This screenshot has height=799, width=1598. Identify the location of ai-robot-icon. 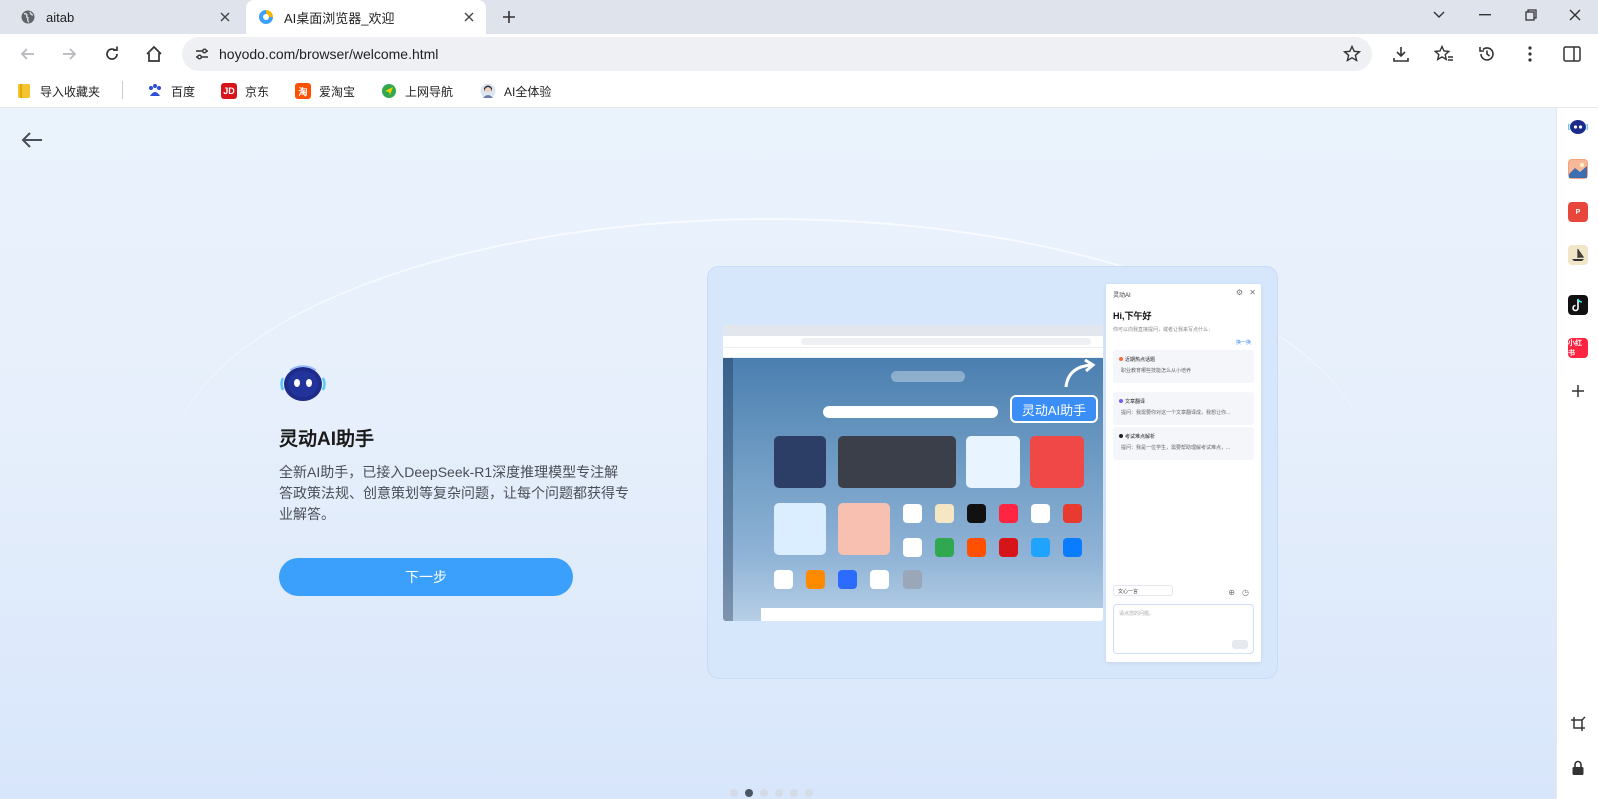
(1578, 127).